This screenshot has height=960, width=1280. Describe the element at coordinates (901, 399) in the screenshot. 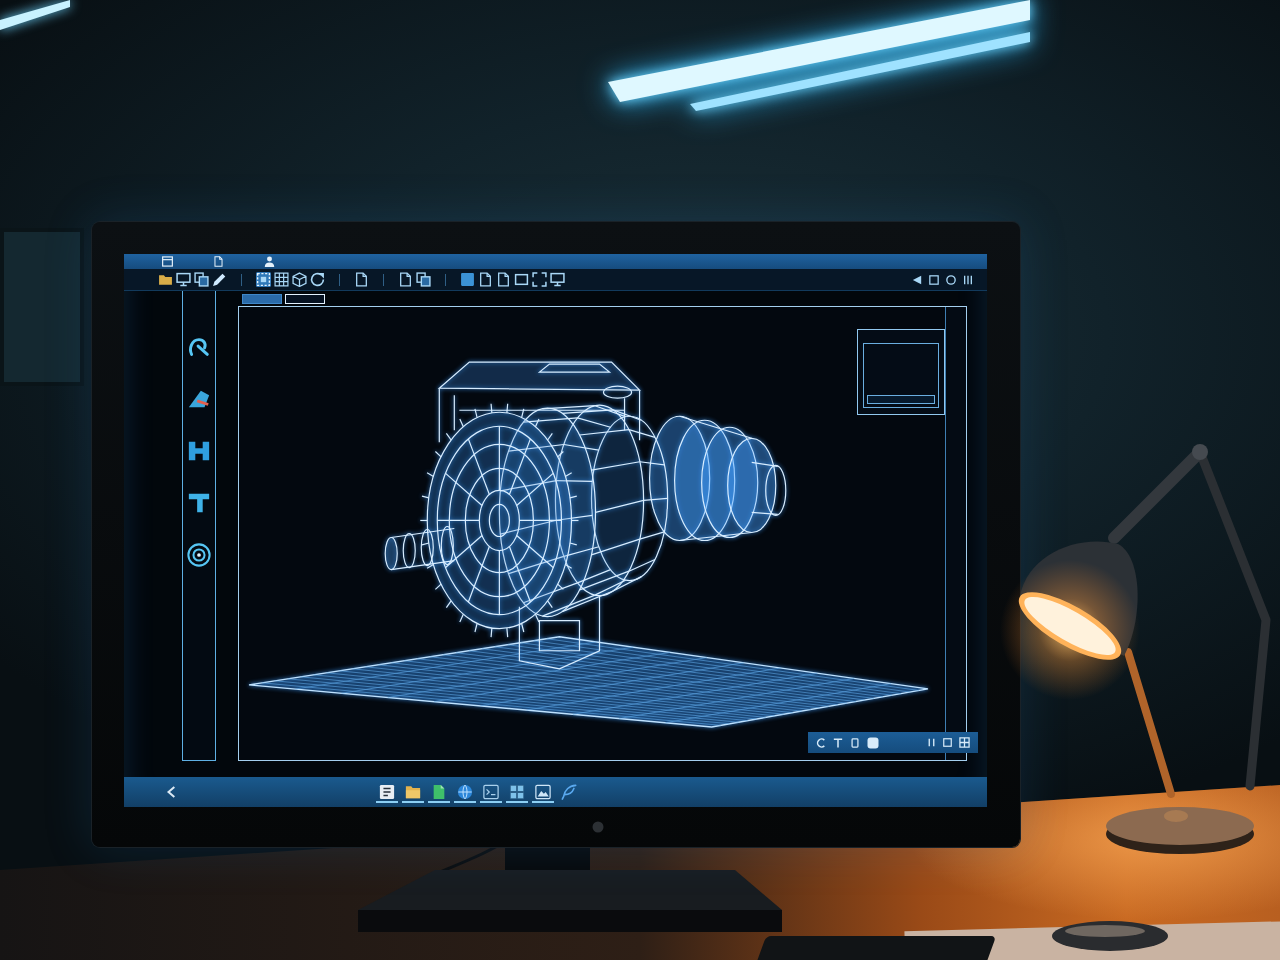

I see `panel-input-field` at that location.